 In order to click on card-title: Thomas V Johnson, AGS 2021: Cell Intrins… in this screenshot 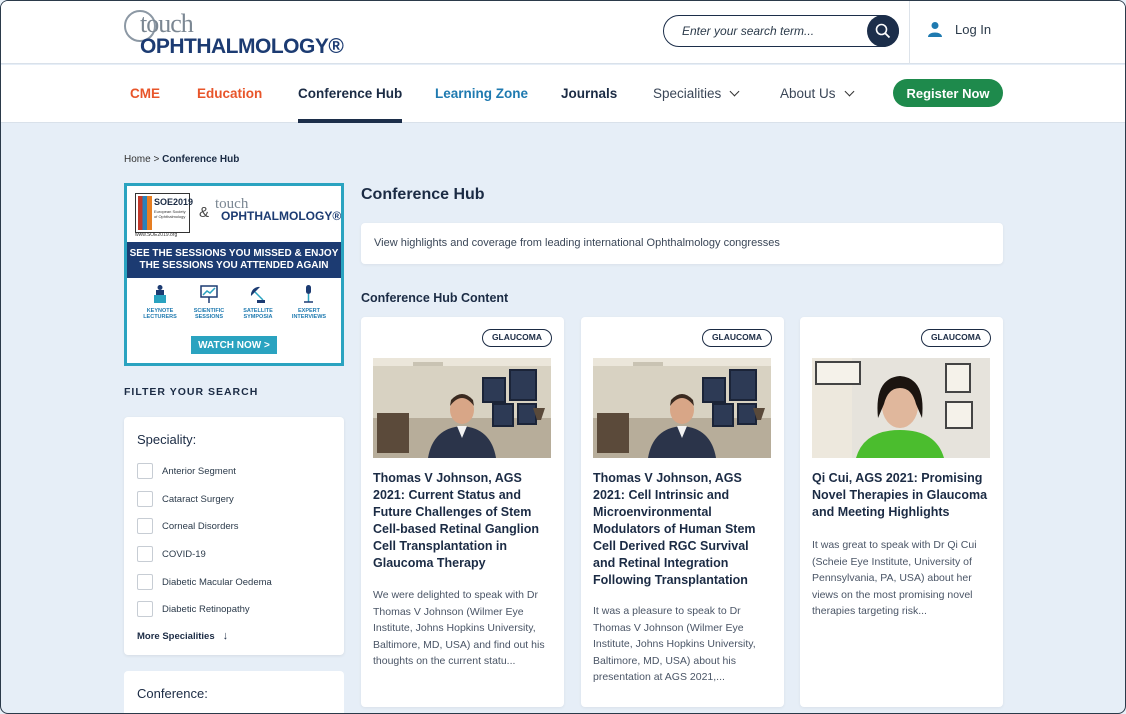, I will do `click(683, 529)`.